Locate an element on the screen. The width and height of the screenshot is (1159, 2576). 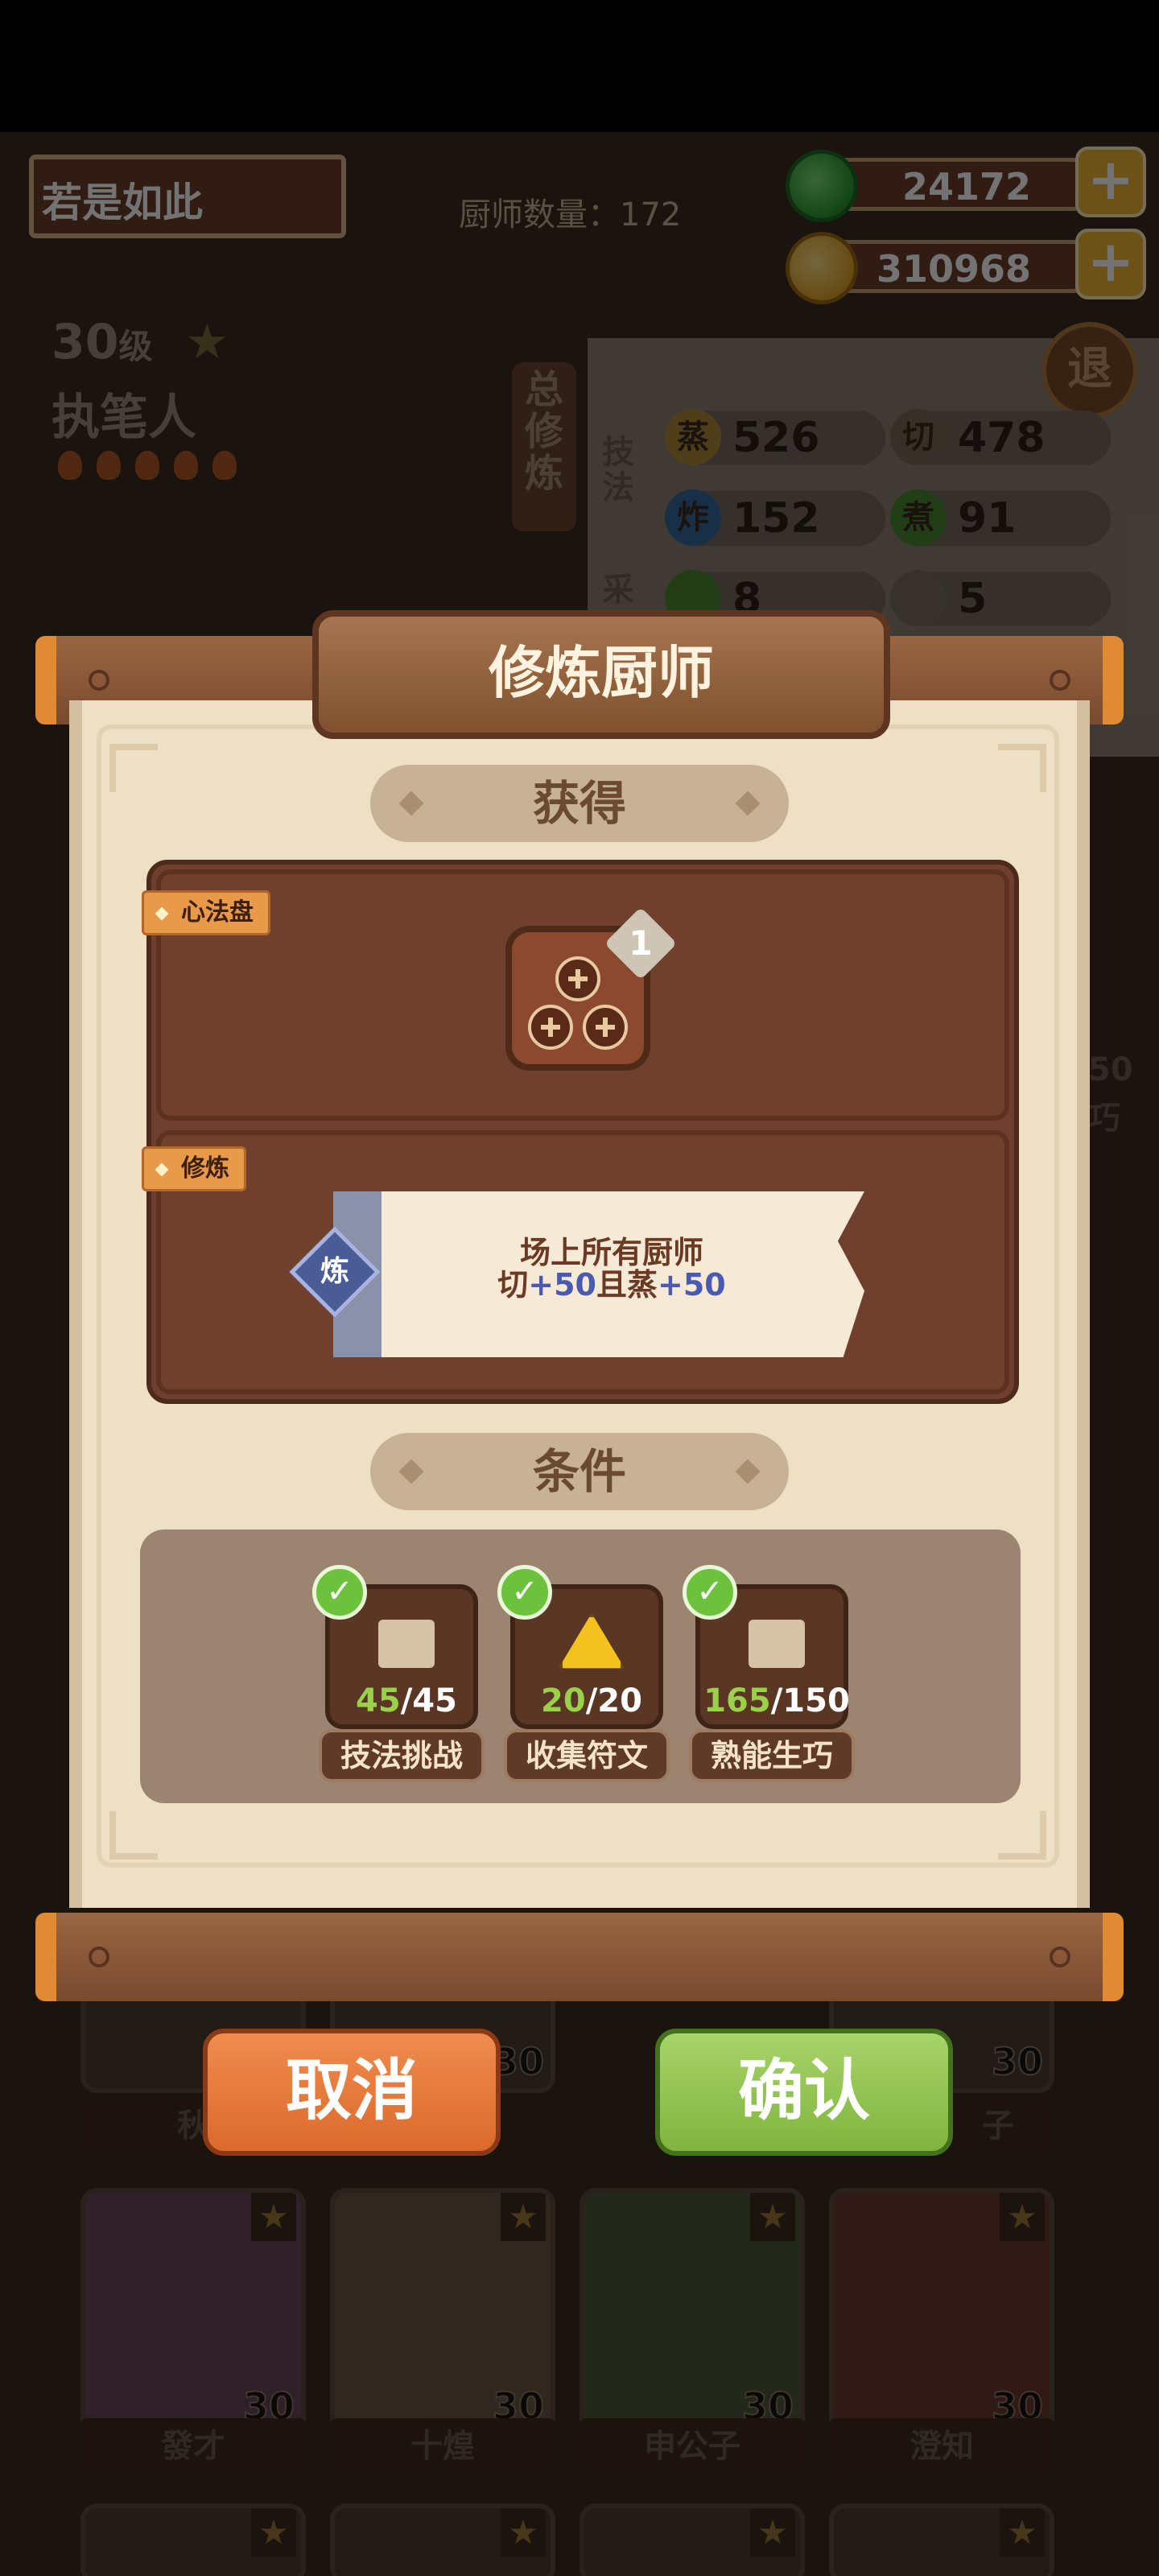
practice-badge-label: 炼 is located at coordinates (334, 1271).